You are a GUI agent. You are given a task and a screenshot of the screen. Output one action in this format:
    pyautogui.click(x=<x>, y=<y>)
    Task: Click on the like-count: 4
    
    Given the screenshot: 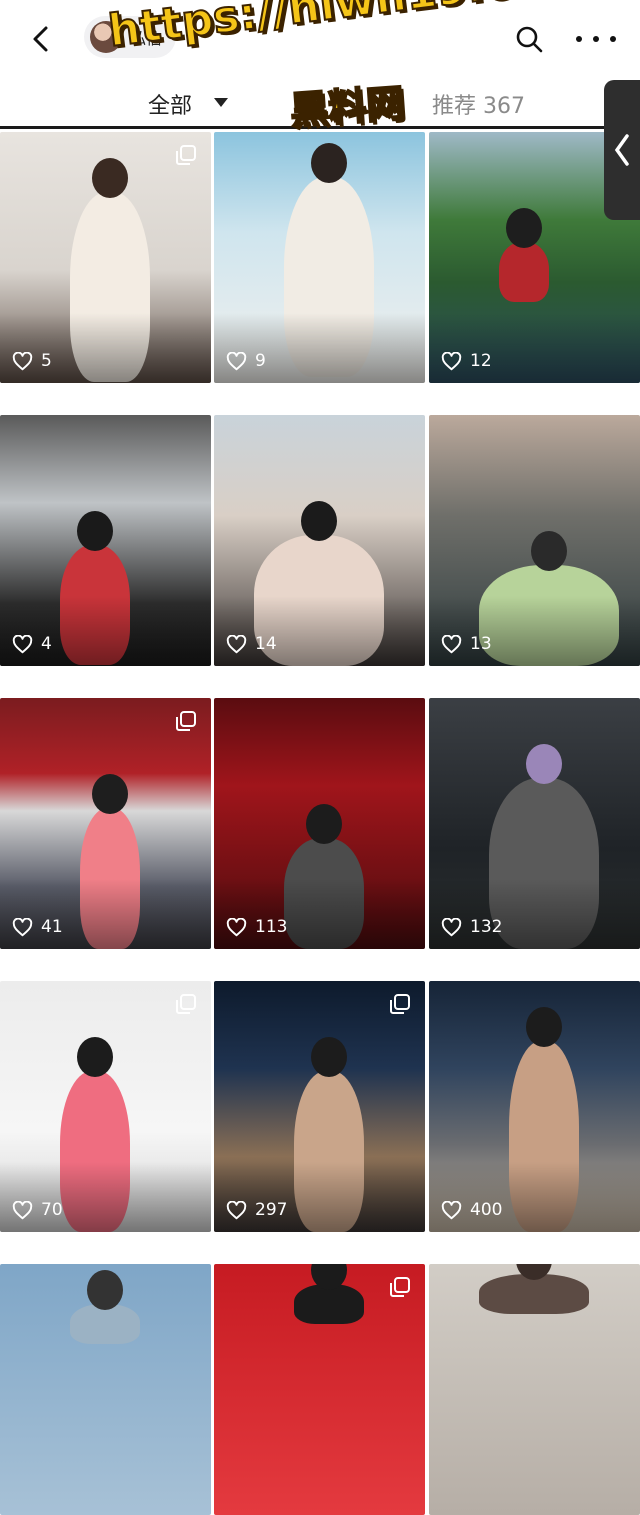 What is the action you would take?
    pyautogui.click(x=32, y=644)
    